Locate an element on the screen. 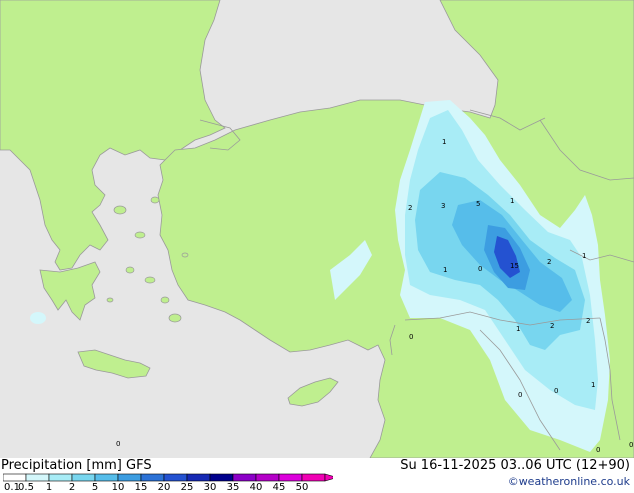 This screenshot has width=634, height=493. scale-tick-label: 1 is located at coordinates (49, 487).